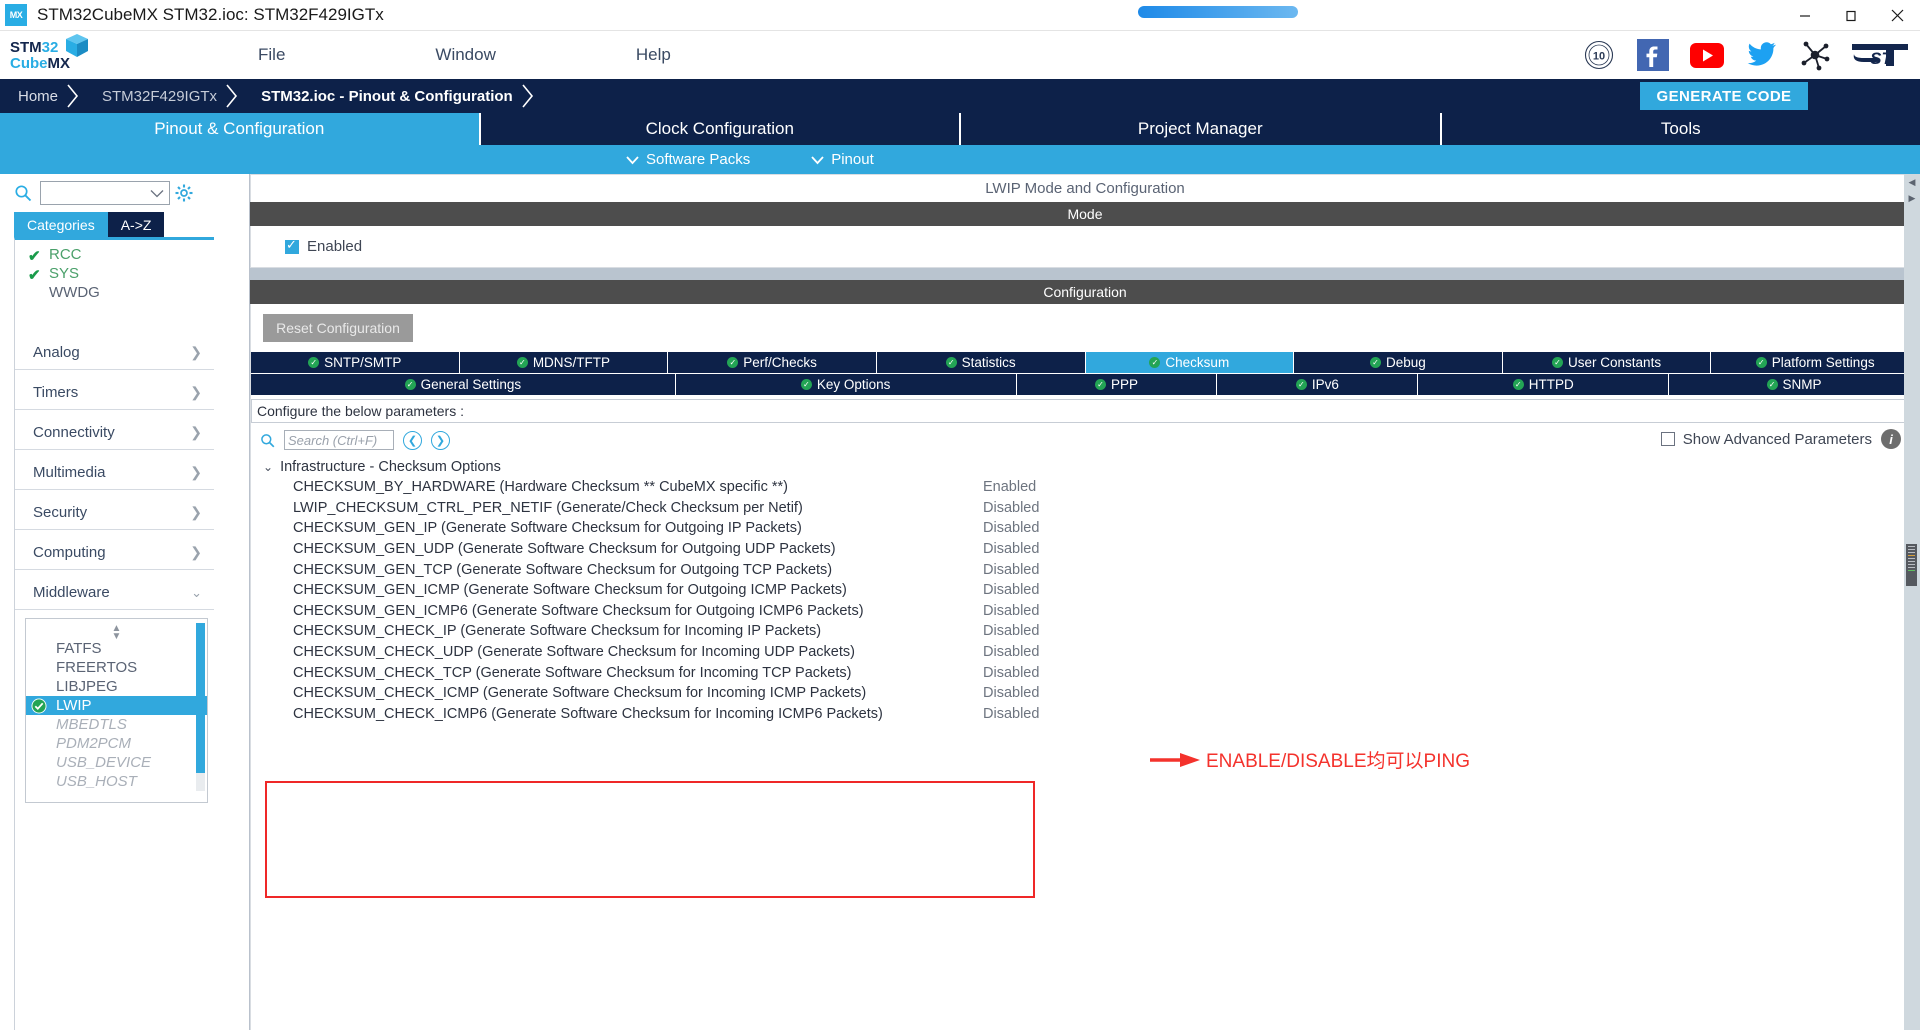 This screenshot has width=1920, height=1030. Describe the element at coordinates (981, 363) in the screenshot. I see `config-tab-statistics: ✓ Statistics` at that location.